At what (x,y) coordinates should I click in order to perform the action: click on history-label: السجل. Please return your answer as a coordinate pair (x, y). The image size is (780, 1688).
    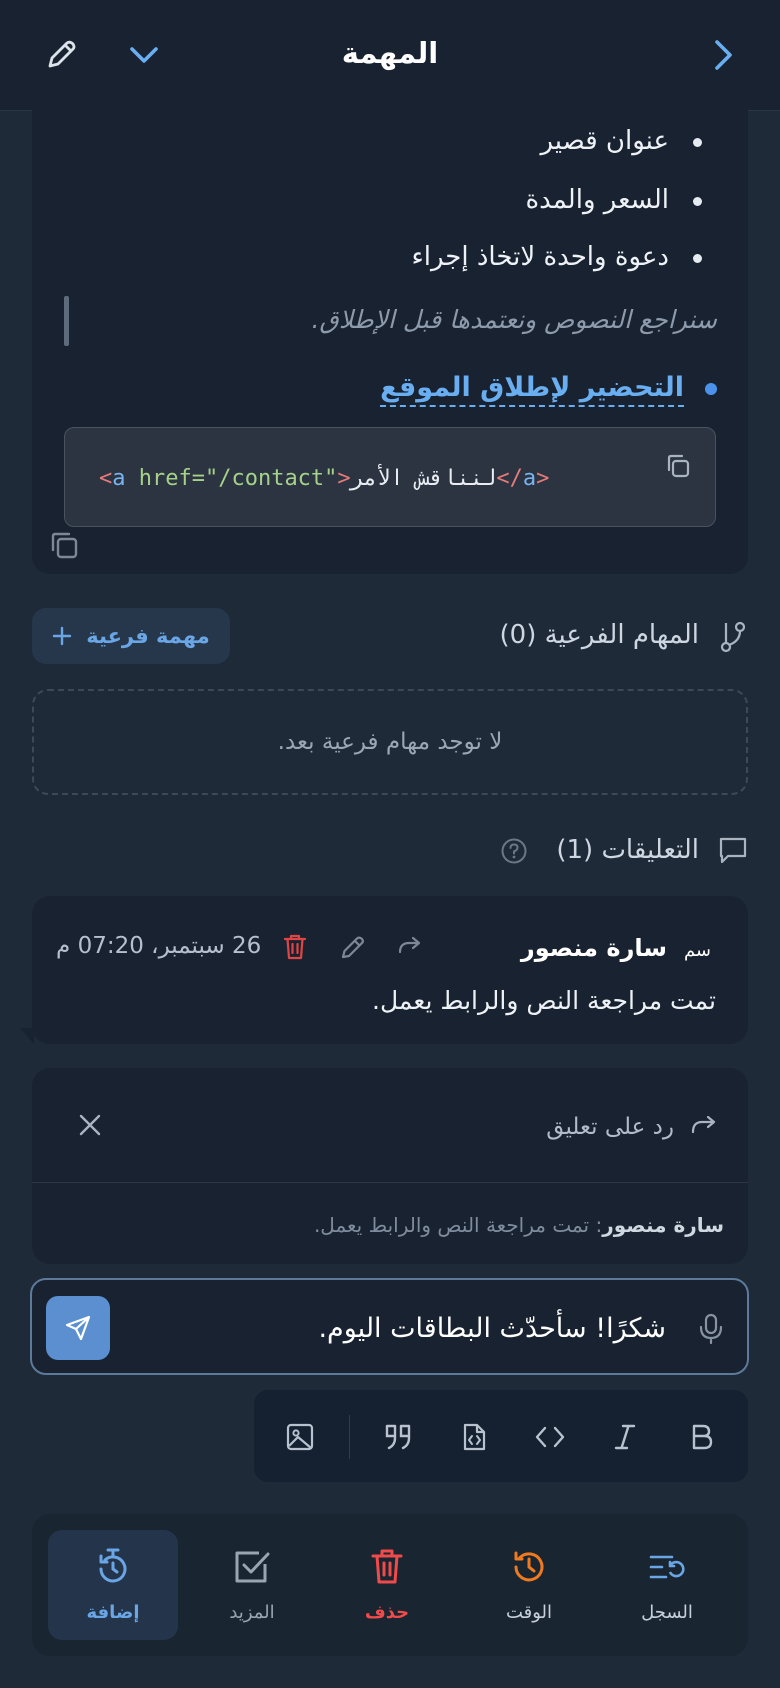
    Looking at the image, I should click on (667, 1612).